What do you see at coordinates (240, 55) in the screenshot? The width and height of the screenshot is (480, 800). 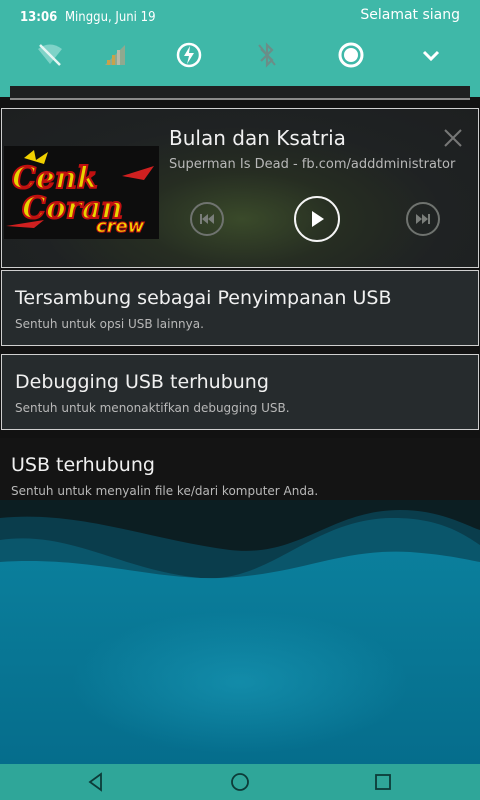 I see `quick-settings-row` at bounding box center [240, 55].